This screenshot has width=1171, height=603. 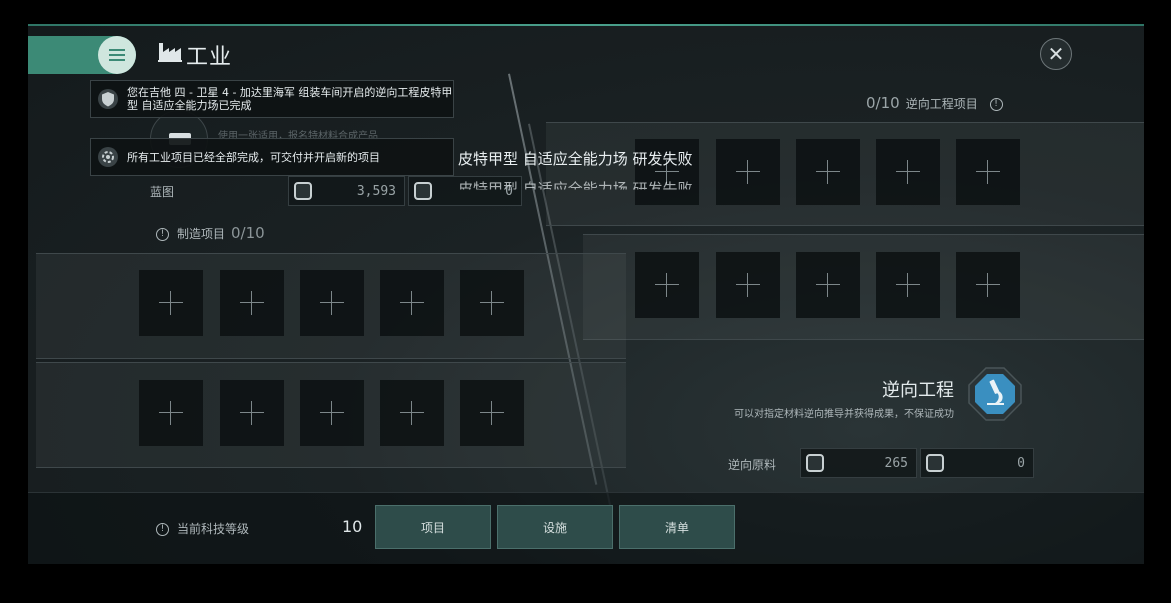 What do you see at coordinates (586, 25) in the screenshot?
I see `top-accent-line` at bounding box center [586, 25].